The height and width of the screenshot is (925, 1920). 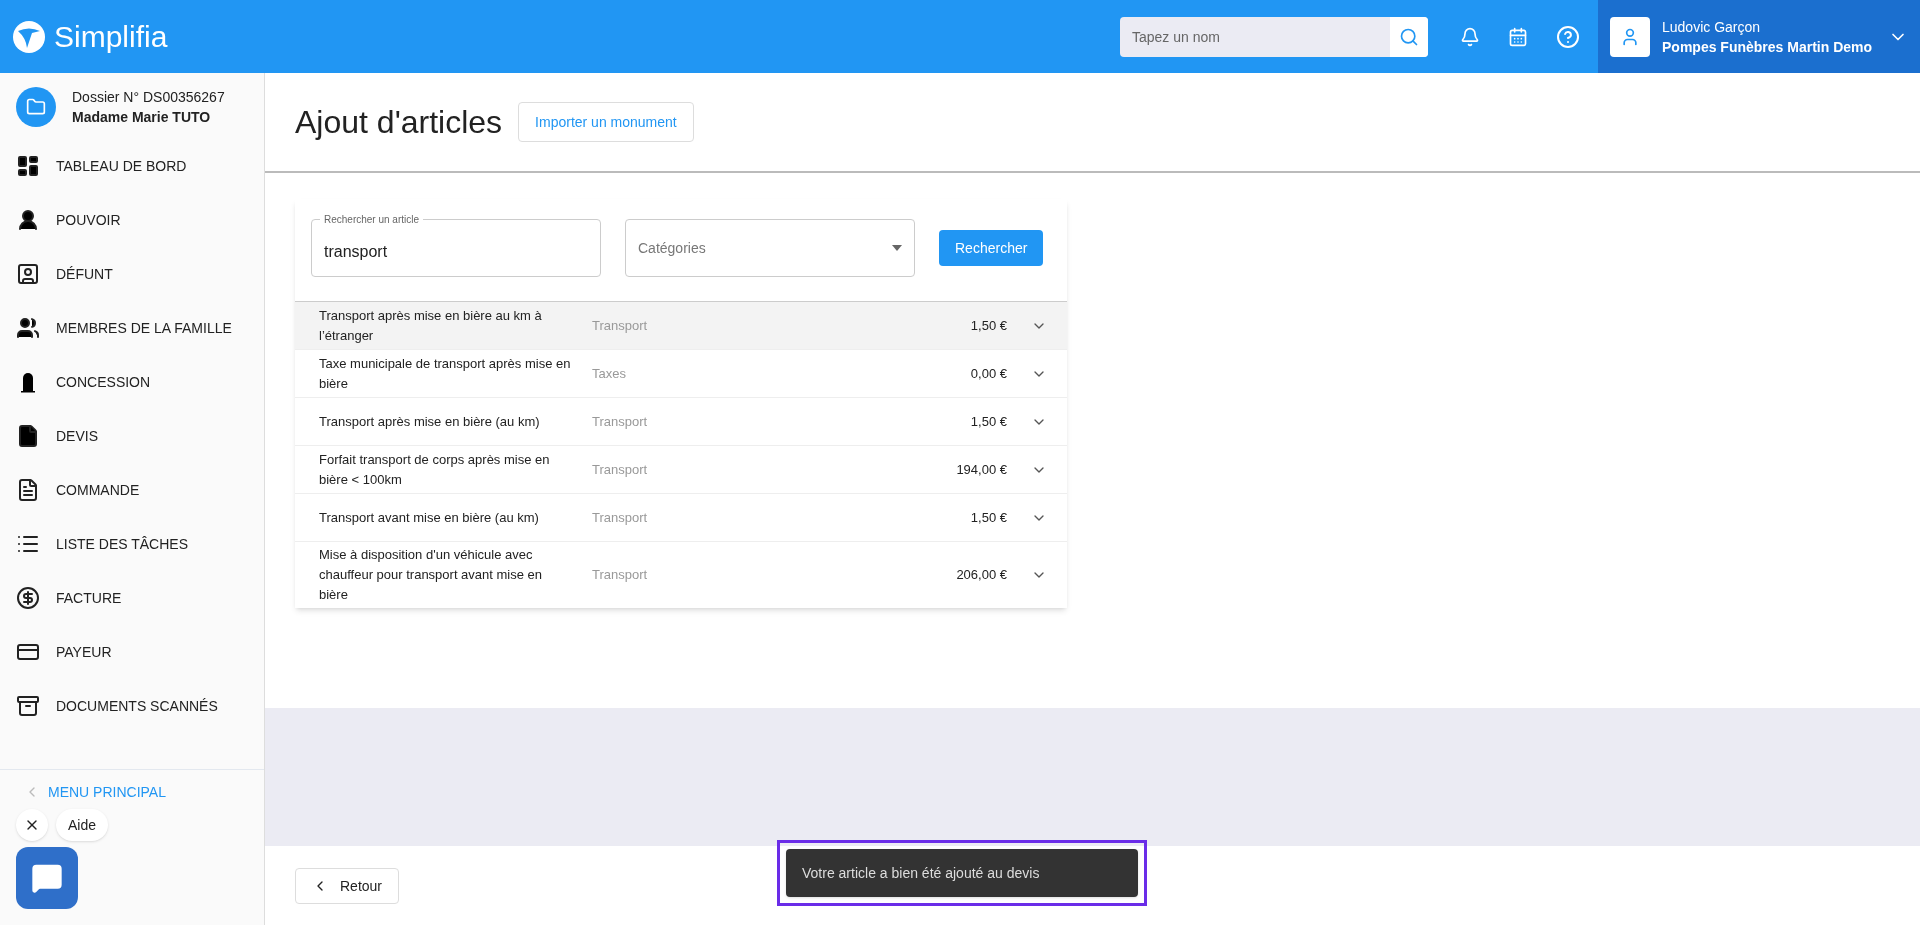 What do you see at coordinates (399, 122) in the screenshot?
I see `page-title: Ajout d'articles` at bounding box center [399, 122].